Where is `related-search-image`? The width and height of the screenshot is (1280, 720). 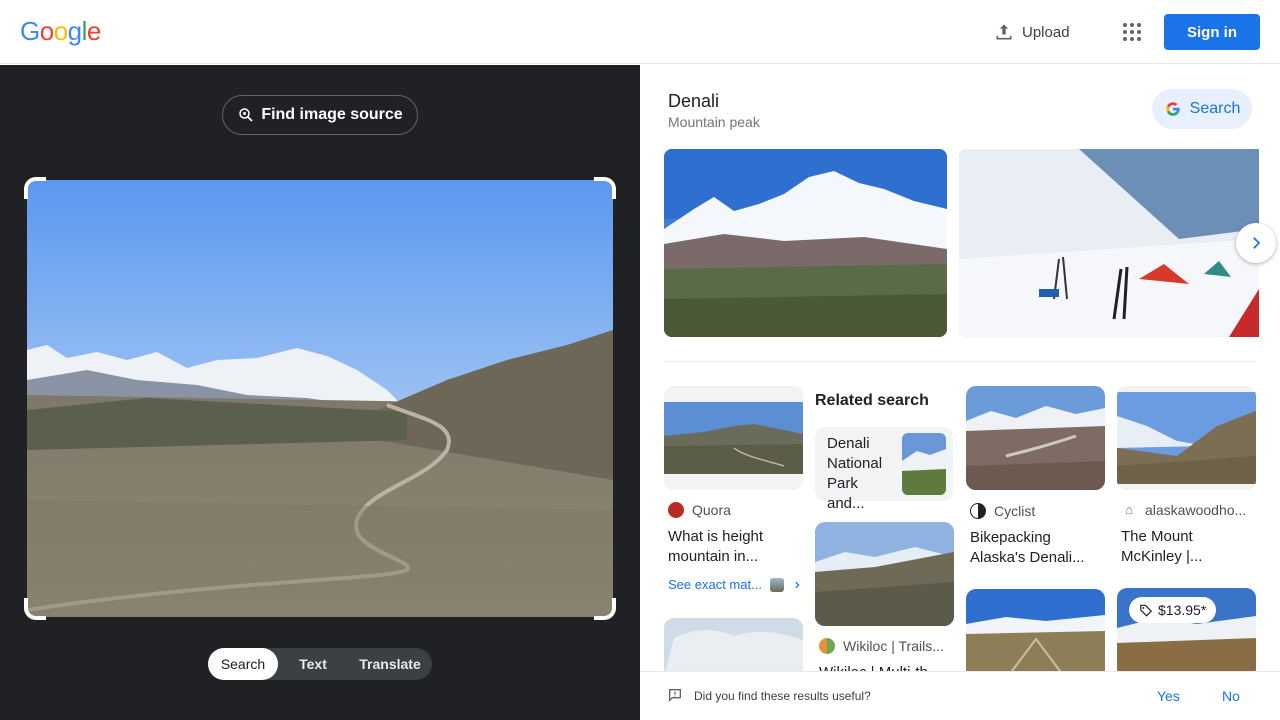
related-search-image is located at coordinates (924, 464).